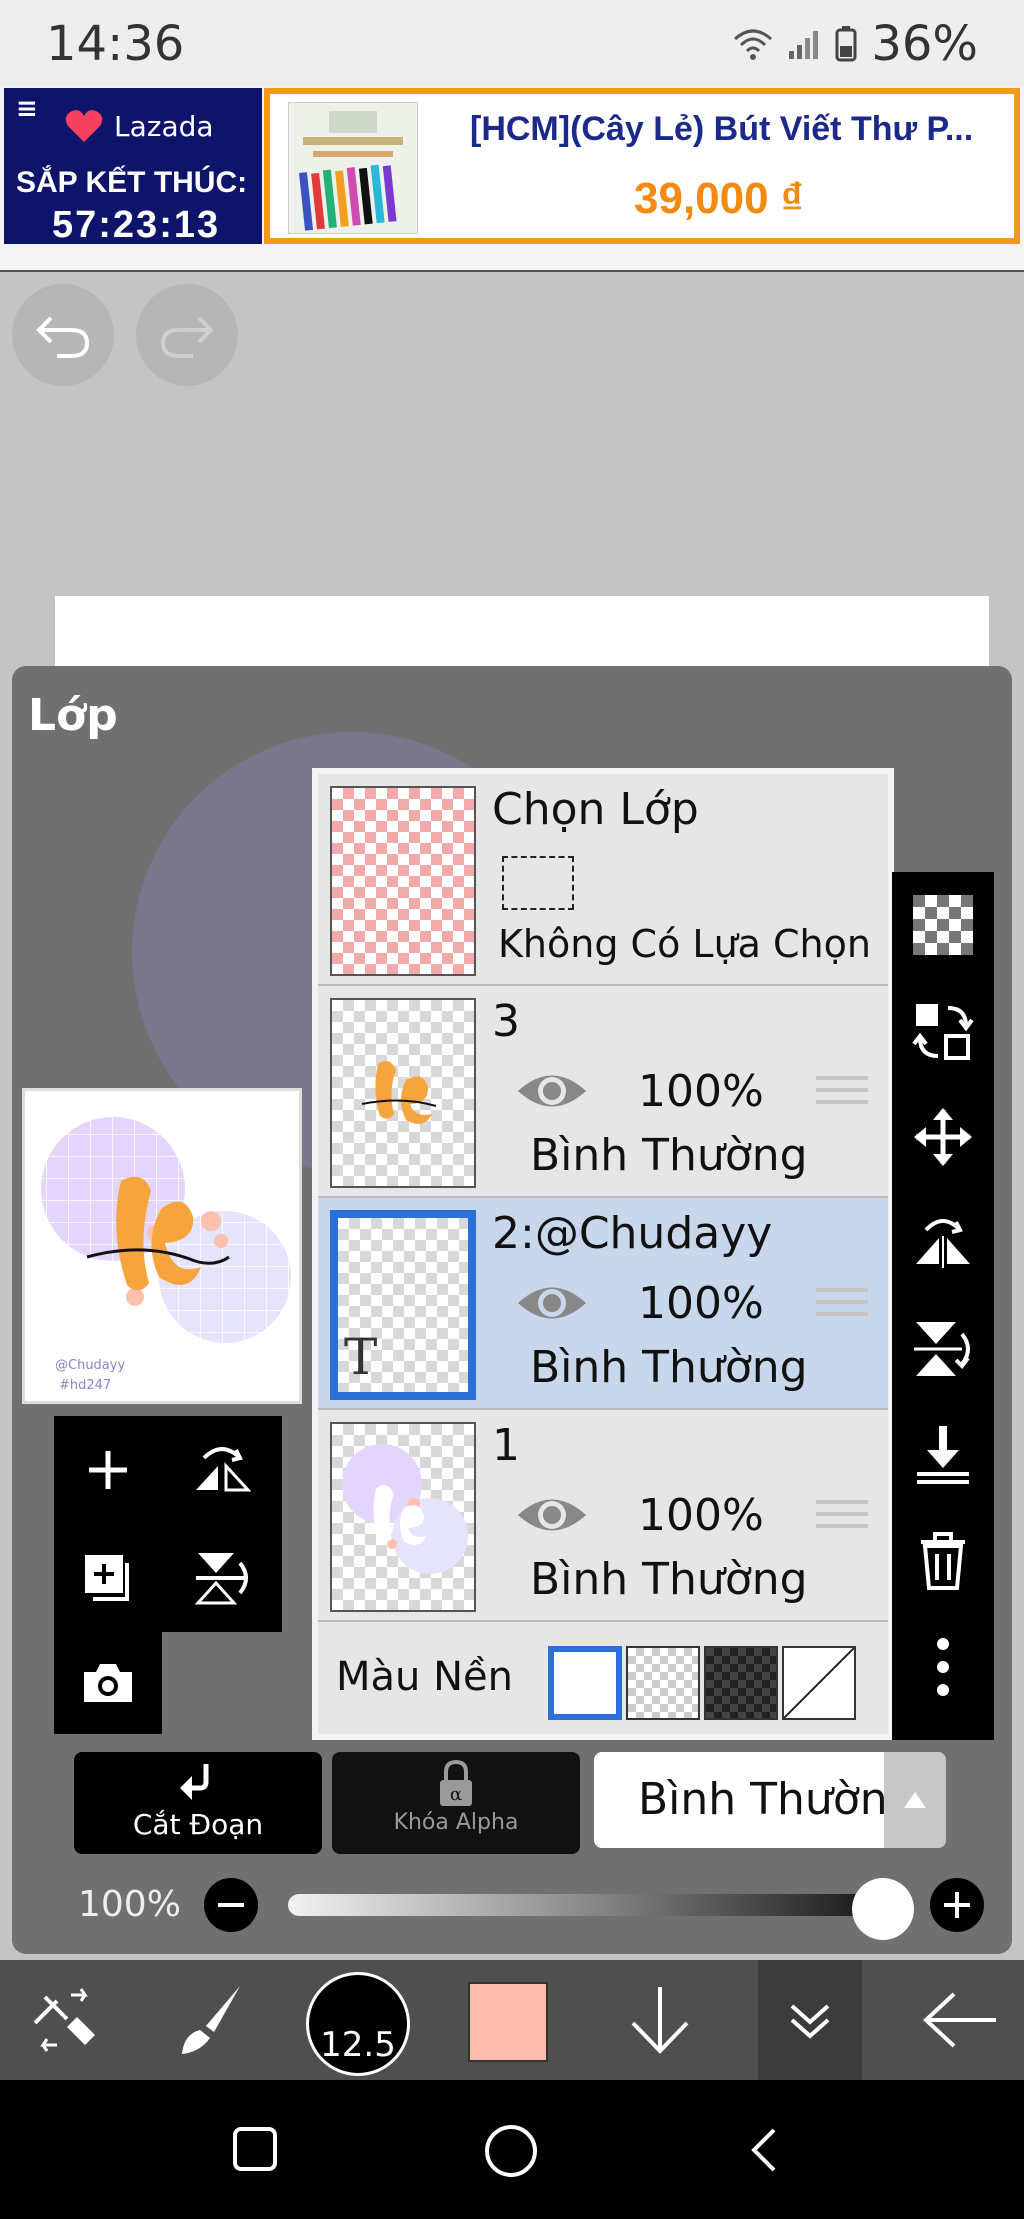  What do you see at coordinates (424, 1677) in the screenshot?
I see `background-color-label: Màu Nền` at bounding box center [424, 1677].